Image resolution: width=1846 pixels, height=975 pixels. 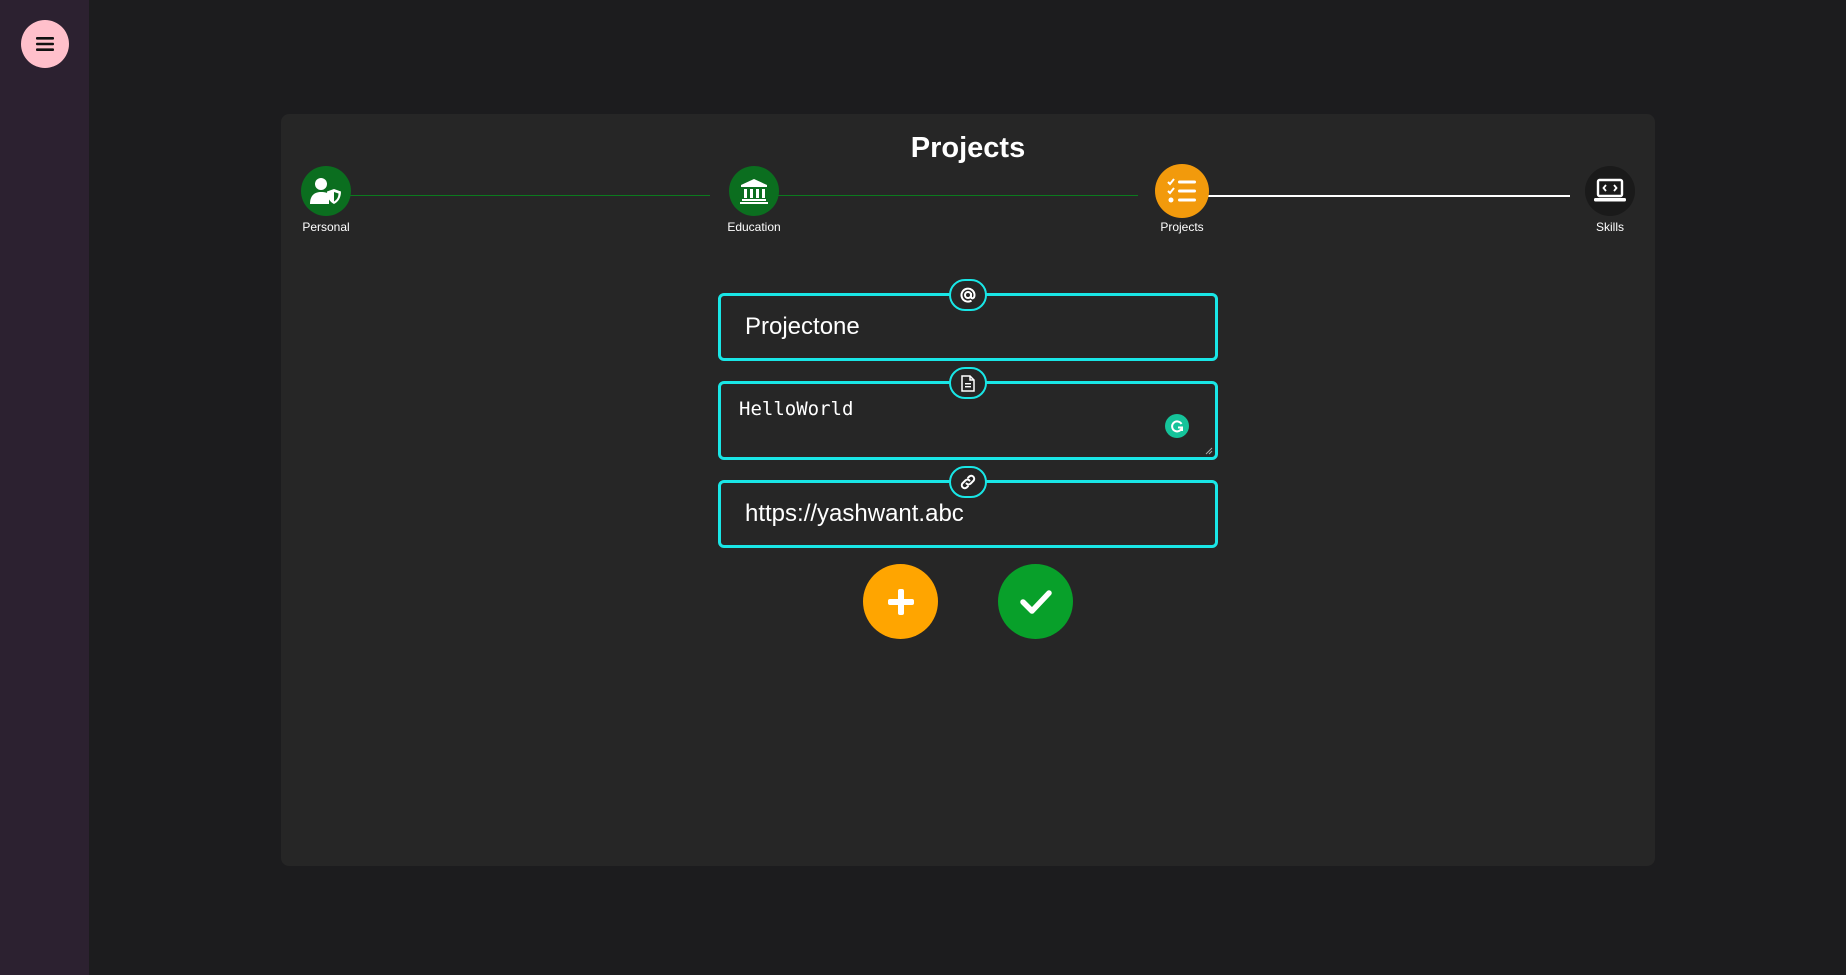 I want to click on project-name-field, so click(x=968, y=320).